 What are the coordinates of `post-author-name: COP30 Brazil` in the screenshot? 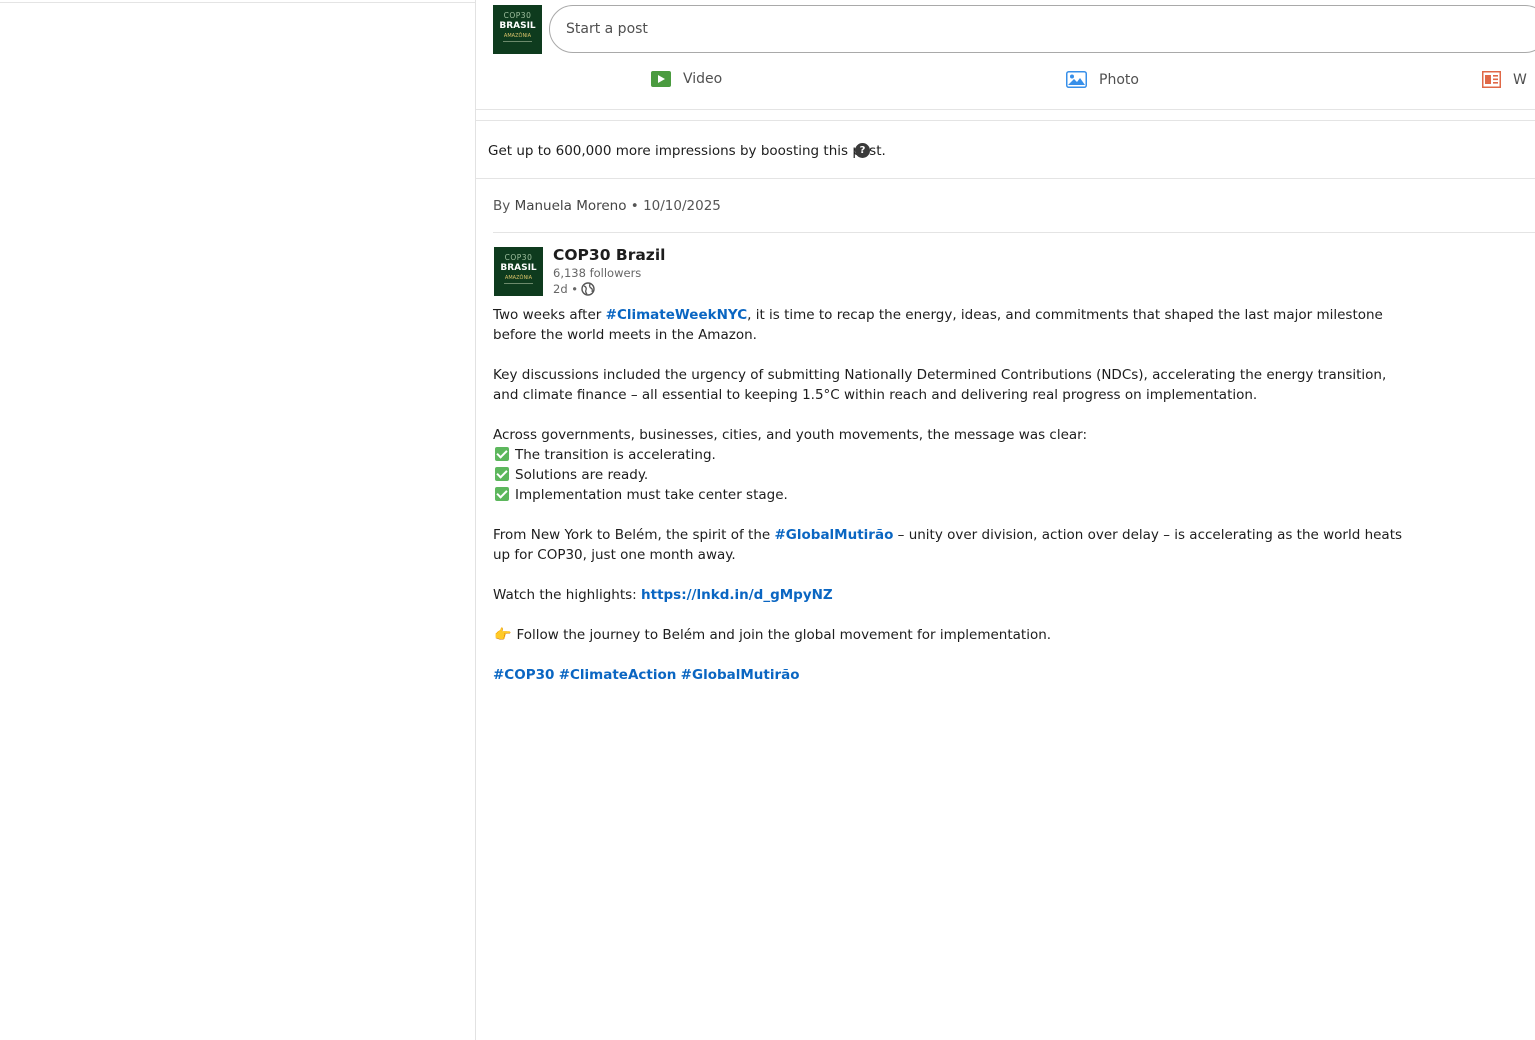 It's located at (609, 255).